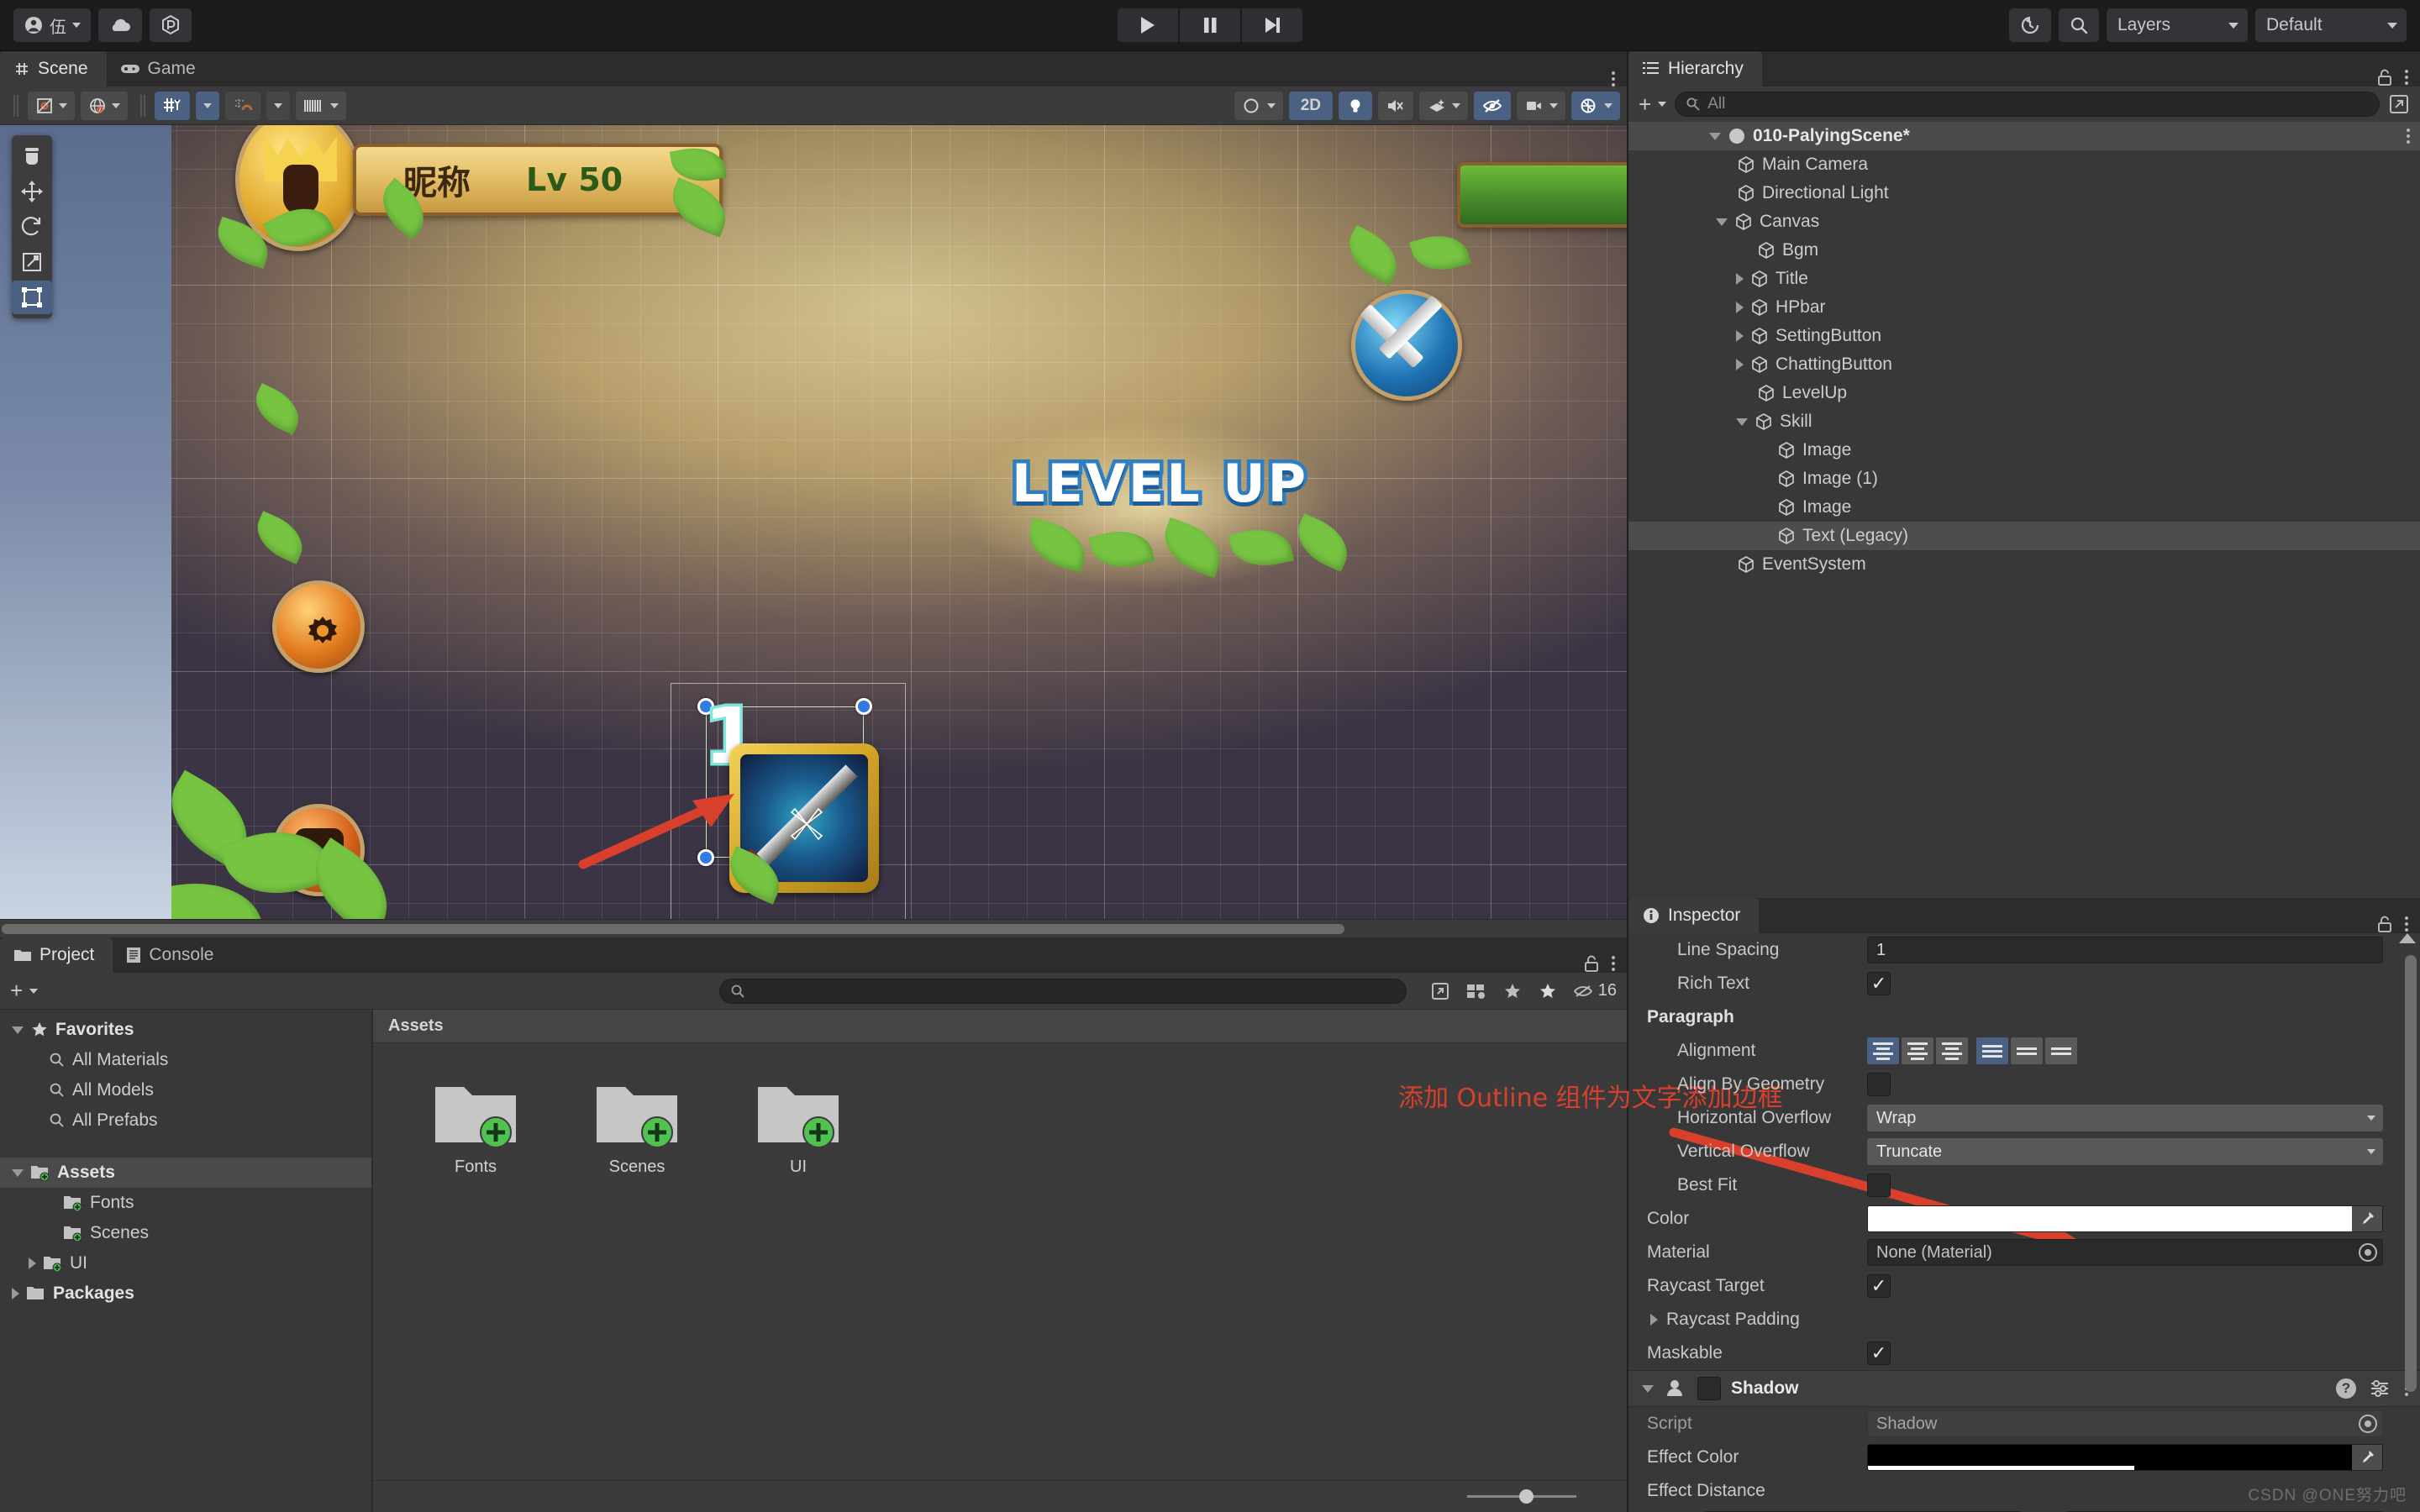 This screenshot has height=1512, width=2420. Describe the element at coordinates (2346, 1388) in the screenshot. I see `help-icon: ?` at that location.